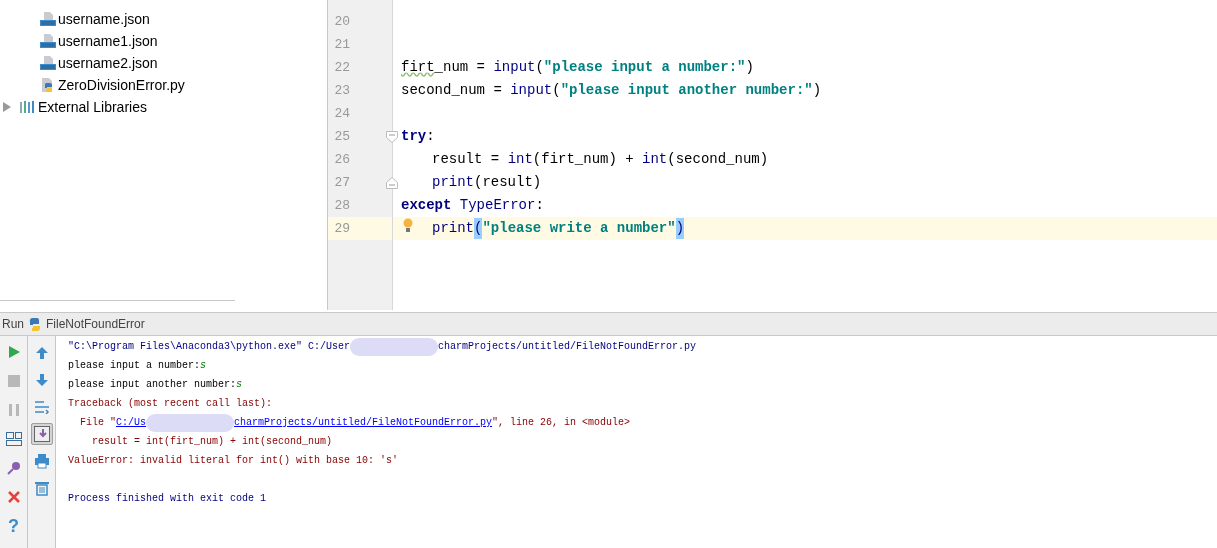 Image resolution: width=1217 pixels, height=548 pixels. What do you see at coordinates (561, 423) in the screenshot?
I see `console-text: ", line 26, in <module>` at bounding box center [561, 423].